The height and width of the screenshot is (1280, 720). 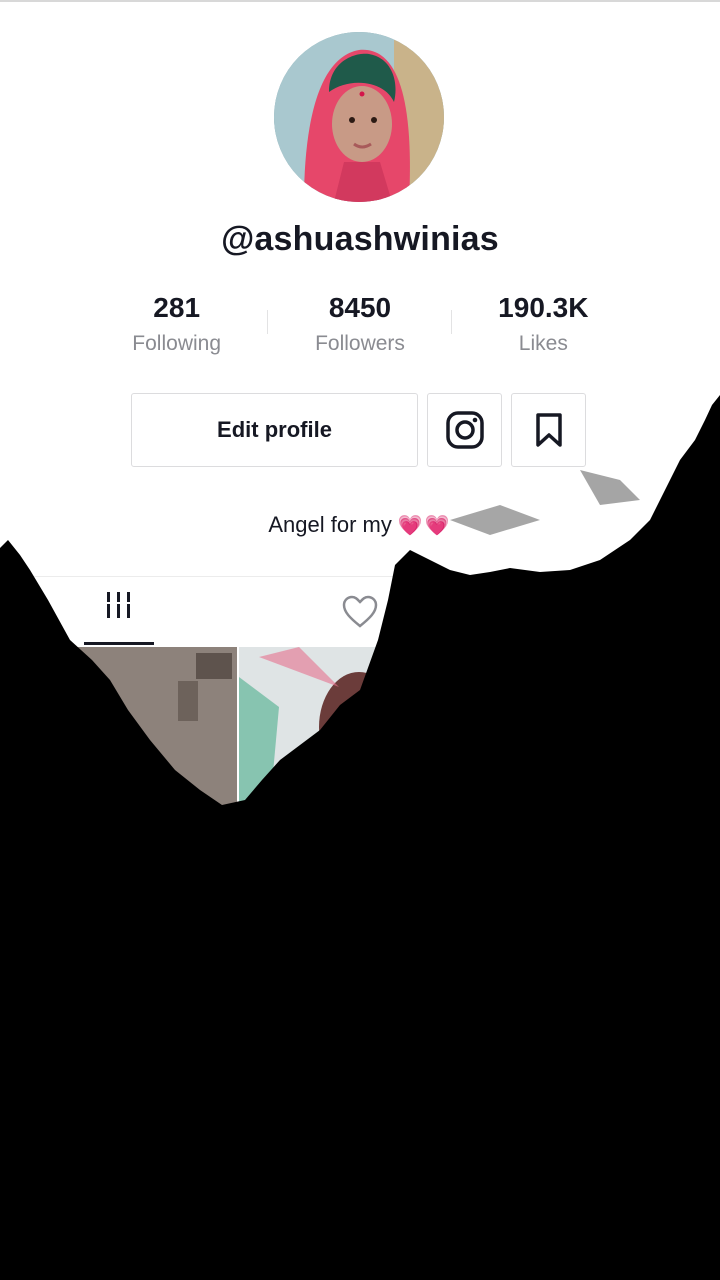 I want to click on top-divider, so click(x=360, y=1).